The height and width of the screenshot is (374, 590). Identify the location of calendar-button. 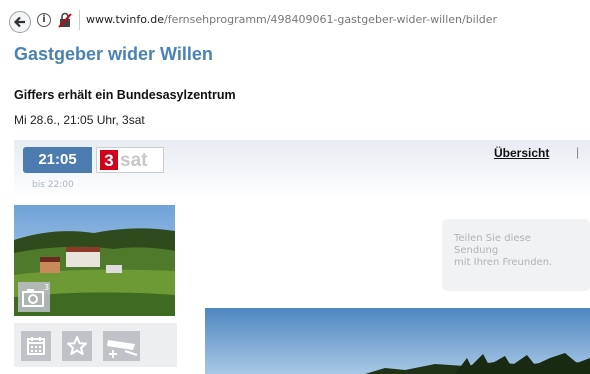
(36, 346).